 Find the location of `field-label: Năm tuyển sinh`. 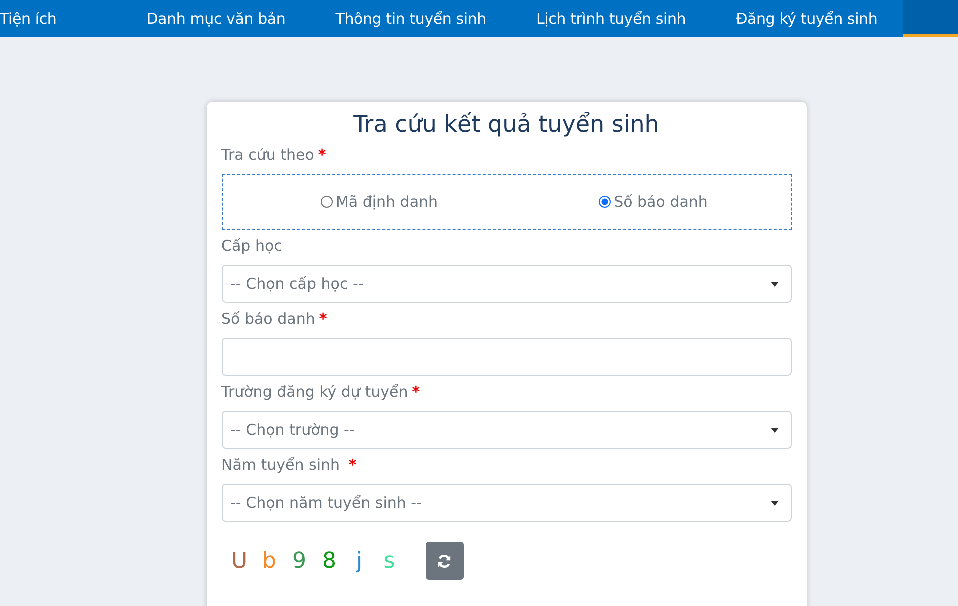

field-label: Năm tuyển sinh is located at coordinates (282, 465).